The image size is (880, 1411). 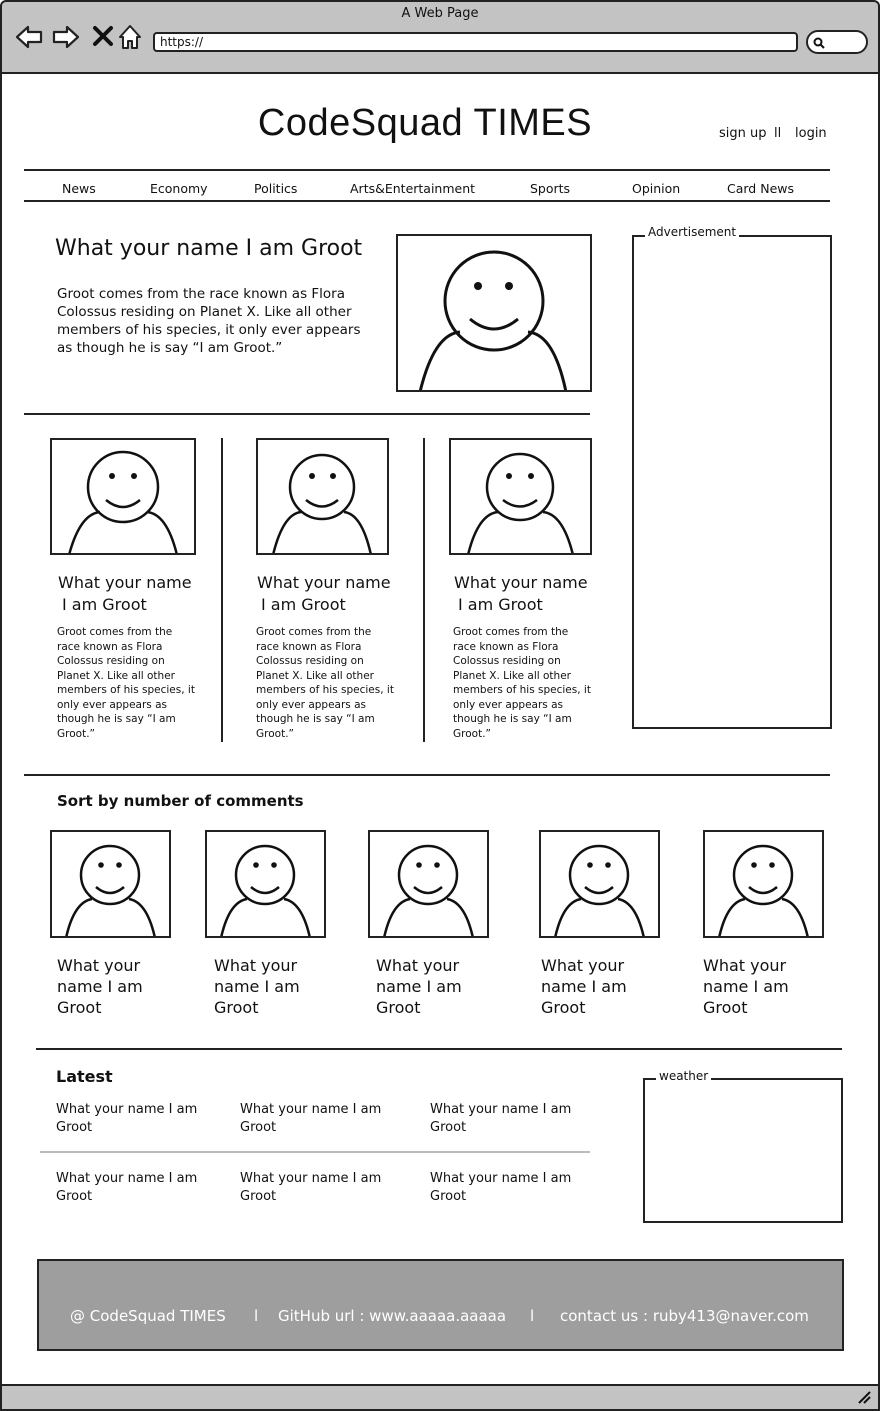 I want to click on search-icon, so click(x=819, y=44).